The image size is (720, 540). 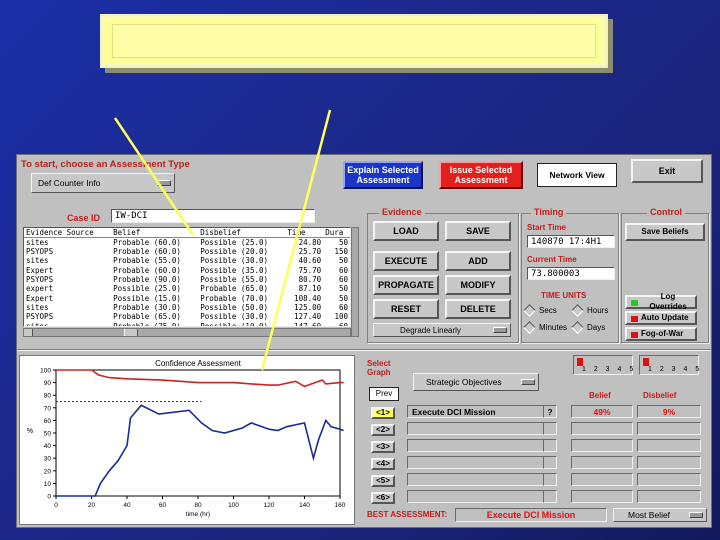 What do you see at coordinates (308, 324) in the screenshot?
I see `table-cell: 147.60` at bounding box center [308, 324].